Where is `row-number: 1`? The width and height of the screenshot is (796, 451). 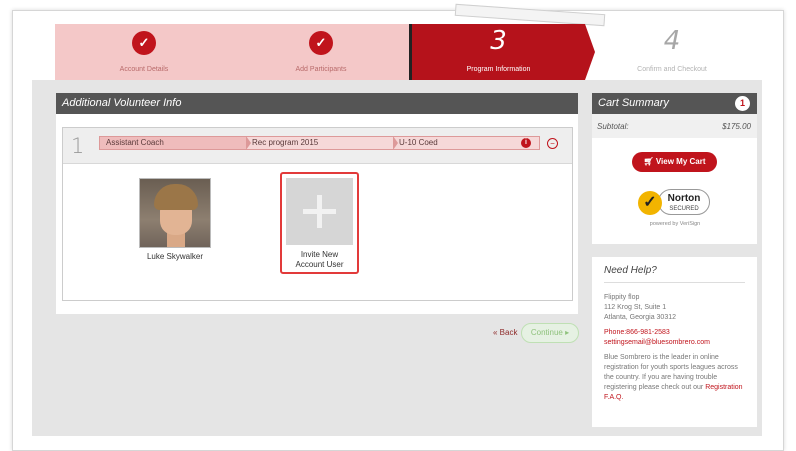 row-number: 1 is located at coordinates (78, 146).